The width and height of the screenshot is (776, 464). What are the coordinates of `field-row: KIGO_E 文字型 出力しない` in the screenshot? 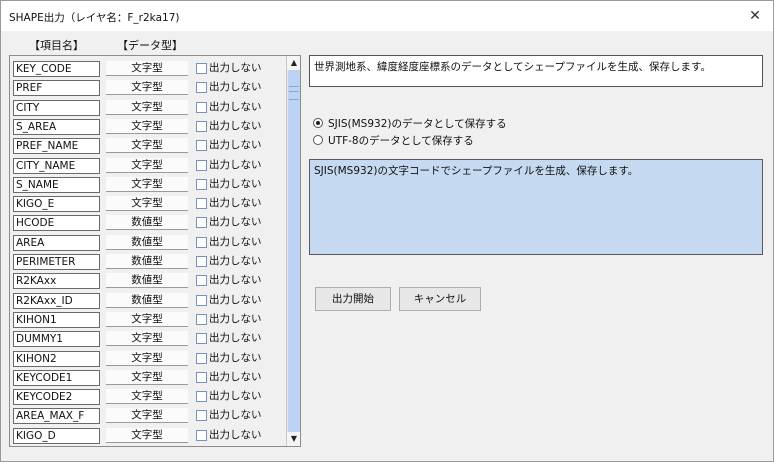 It's located at (147, 203).